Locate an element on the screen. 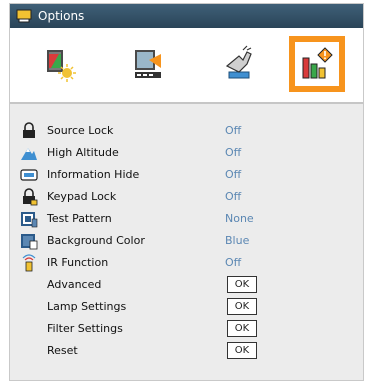 This screenshot has width=374, height=382. menu-item-value: Blue is located at coordinates (237, 240).